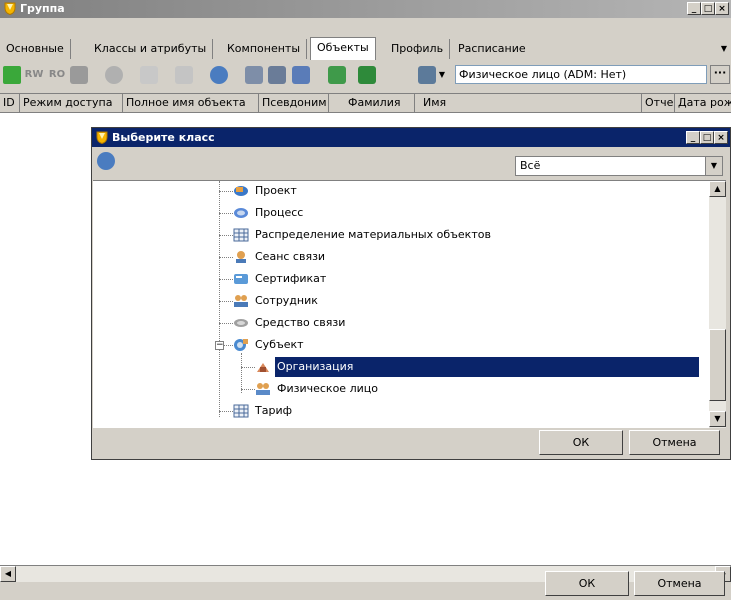 The height and width of the screenshot is (600, 731). What do you see at coordinates (694, 8) in the screenshot?
I see `minimize-button: _` at bounding box center [694, 8].